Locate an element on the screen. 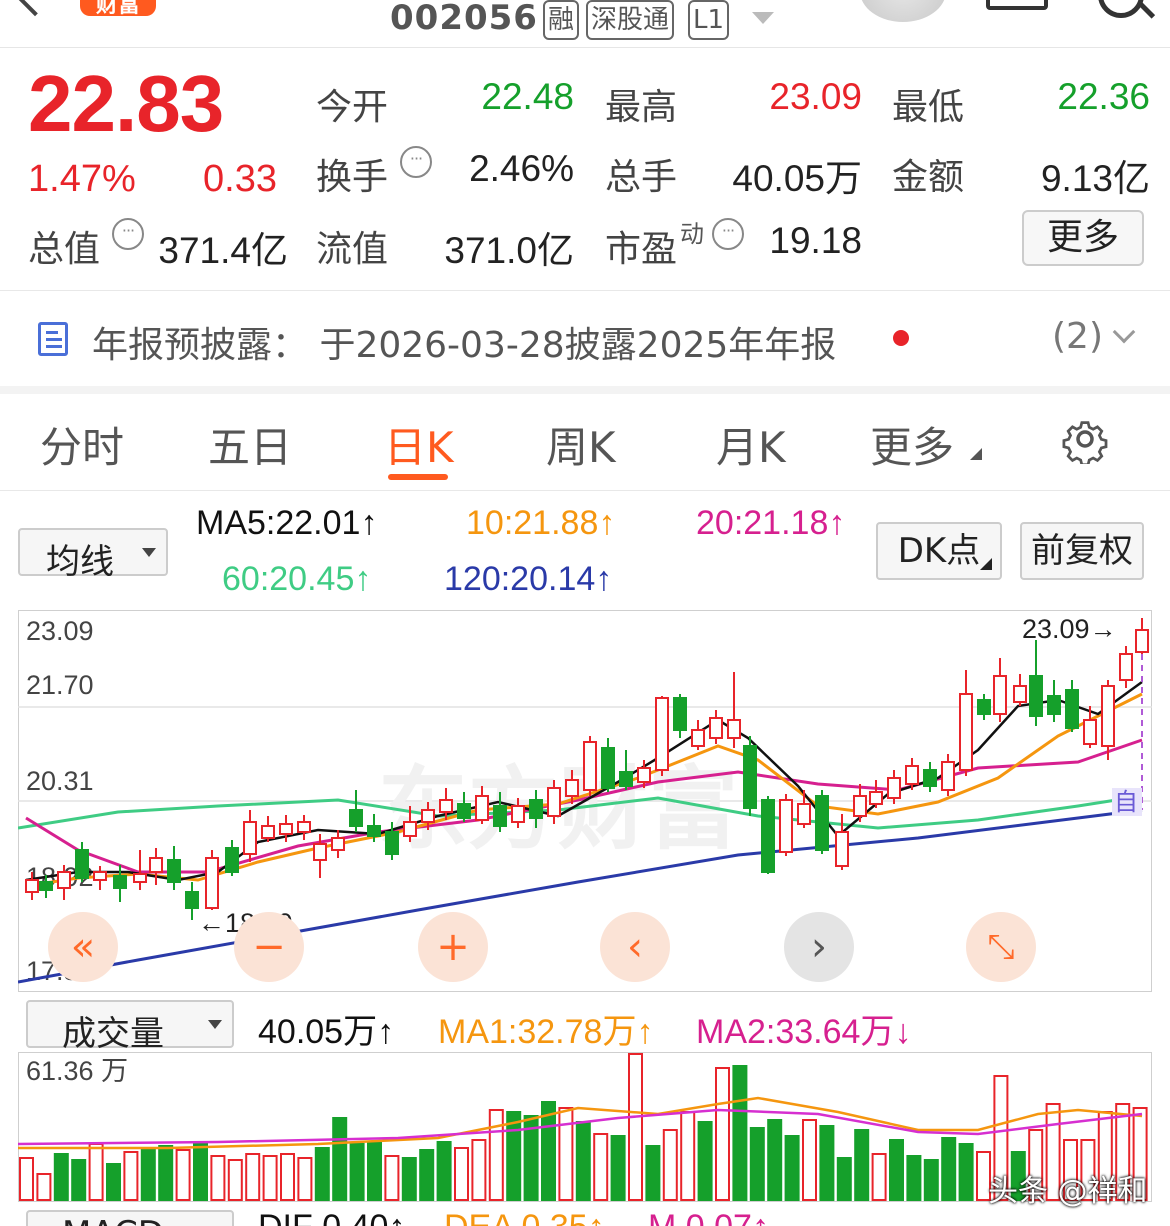 This screenshot has height=1226, width=1170. tab-weekly-k: 周K is located at coordinates (581, 444).